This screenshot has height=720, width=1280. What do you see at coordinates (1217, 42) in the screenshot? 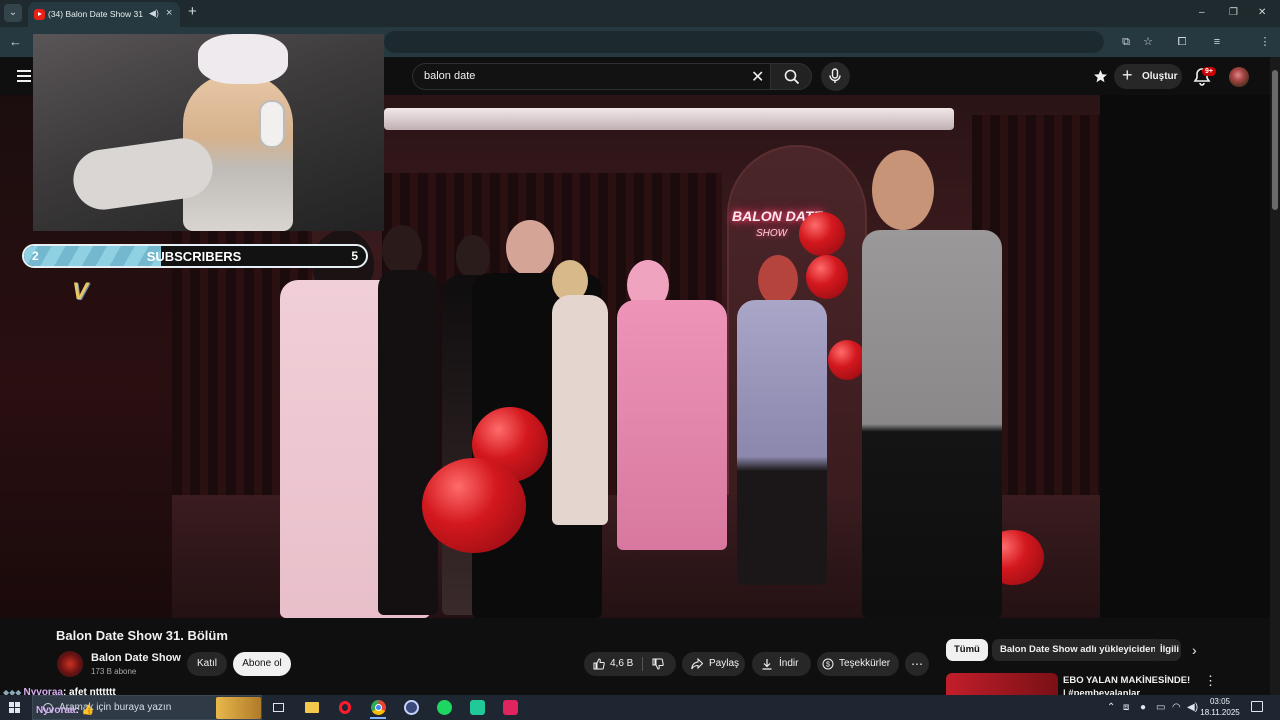
I see `media-controls-icon: ≡` at bounding box center [1217, 42].